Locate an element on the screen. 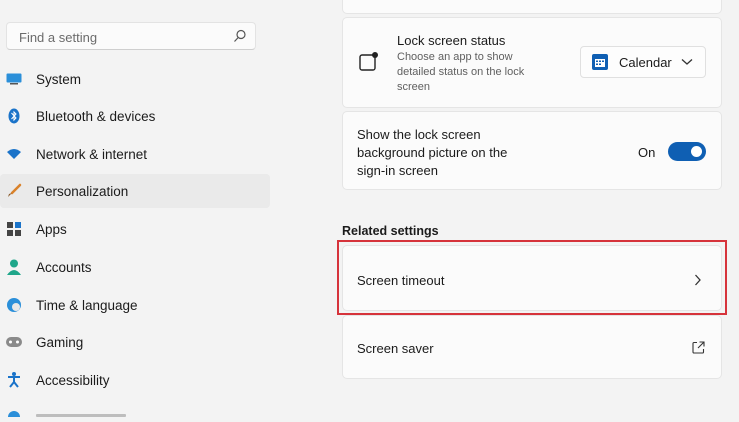  sidebar-item-label: Personalization is located at coordinates (82, 191).